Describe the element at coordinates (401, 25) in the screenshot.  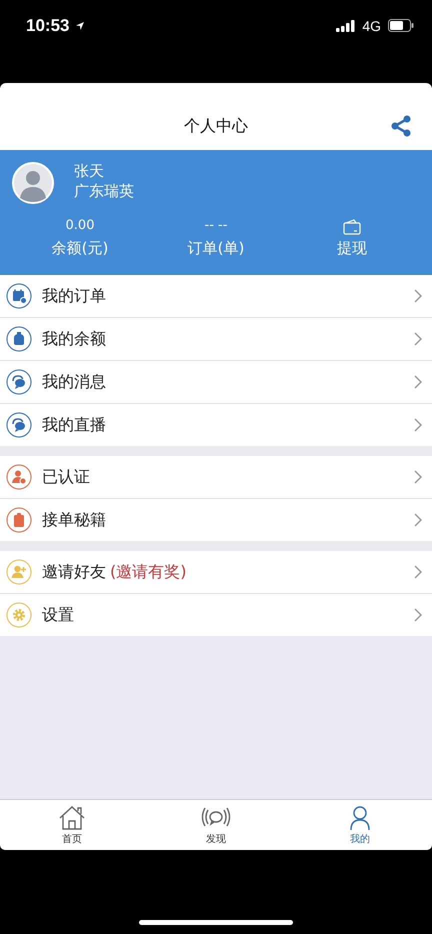
I see `battery-icon` at that location.